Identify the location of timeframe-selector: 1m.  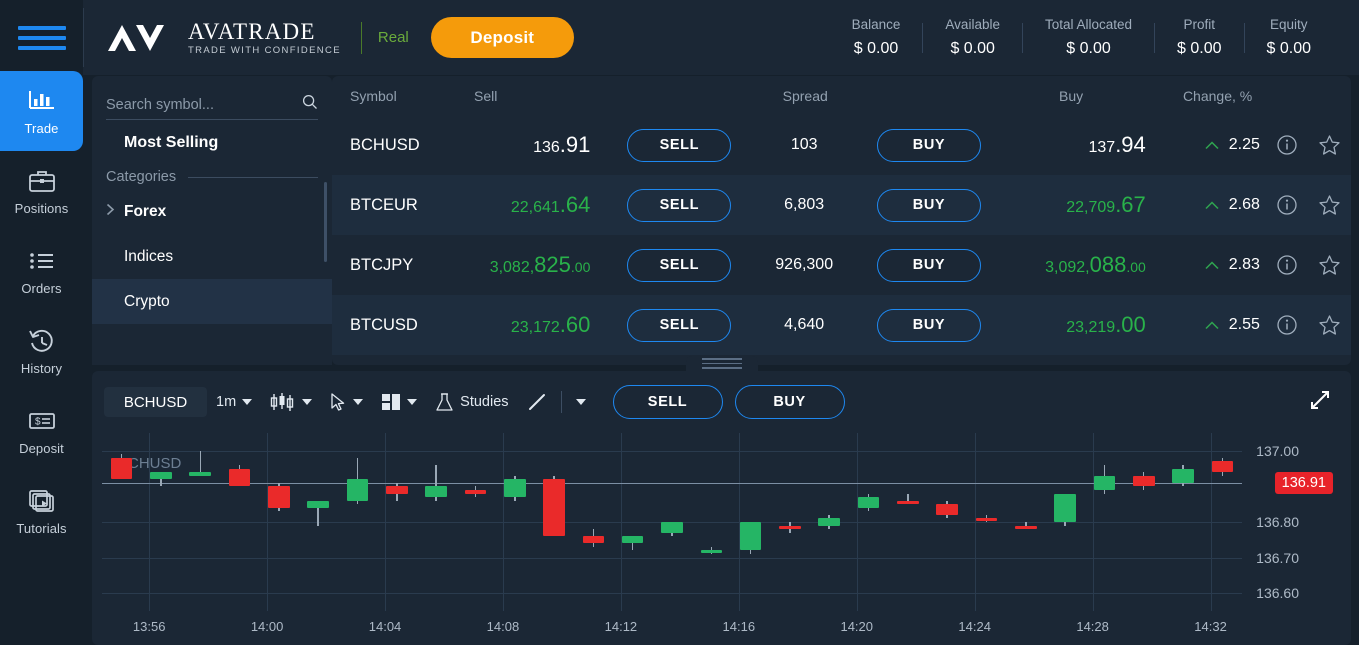
(234, 402).